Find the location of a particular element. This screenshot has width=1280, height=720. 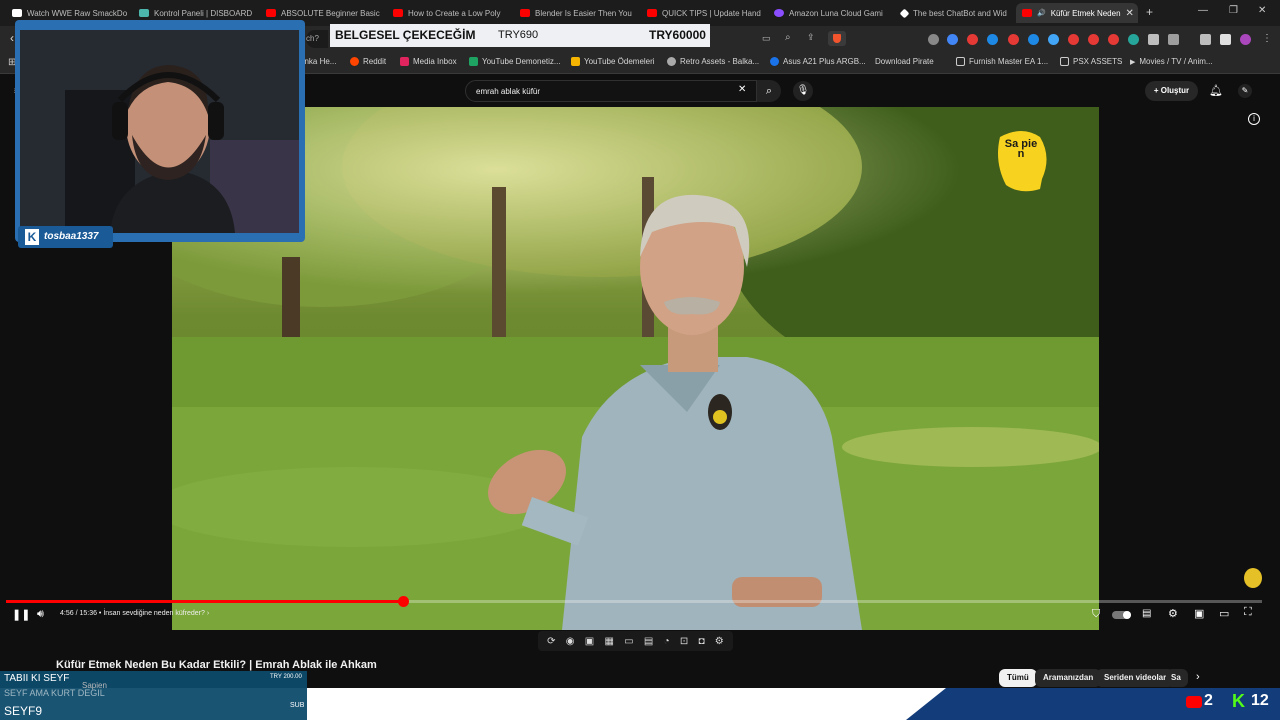

pip-icon: ⊡ is located at coordinates (684, 641).